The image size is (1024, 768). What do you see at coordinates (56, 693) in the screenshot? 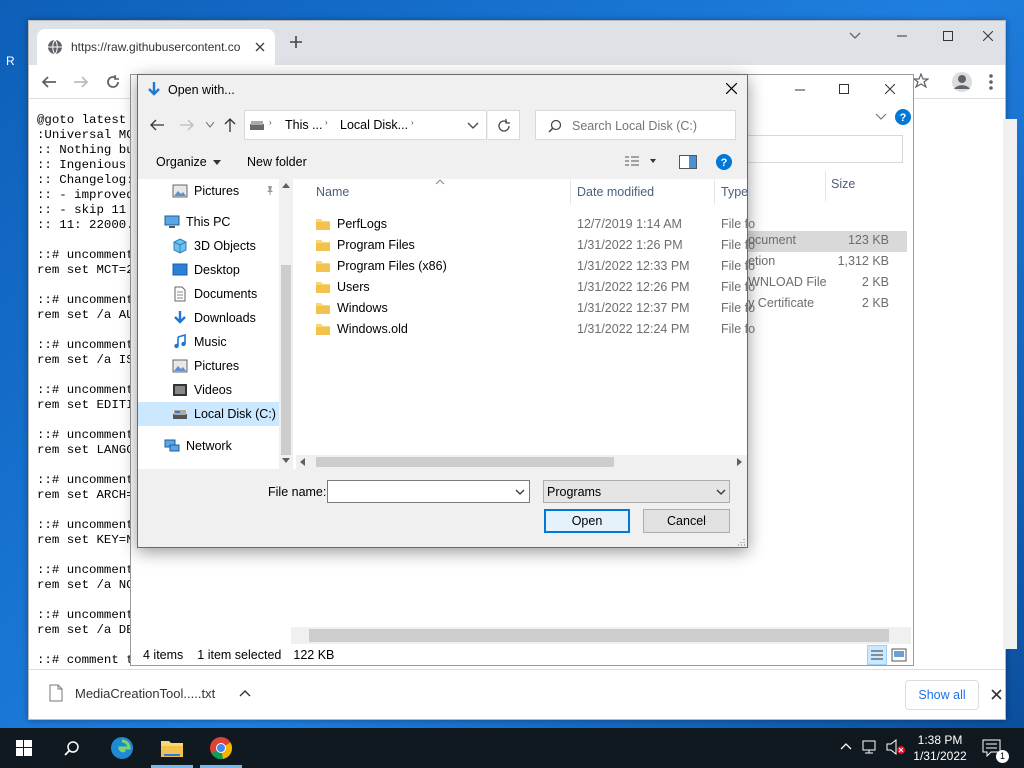
I see `file-icon` at bounding box center [56, 693].